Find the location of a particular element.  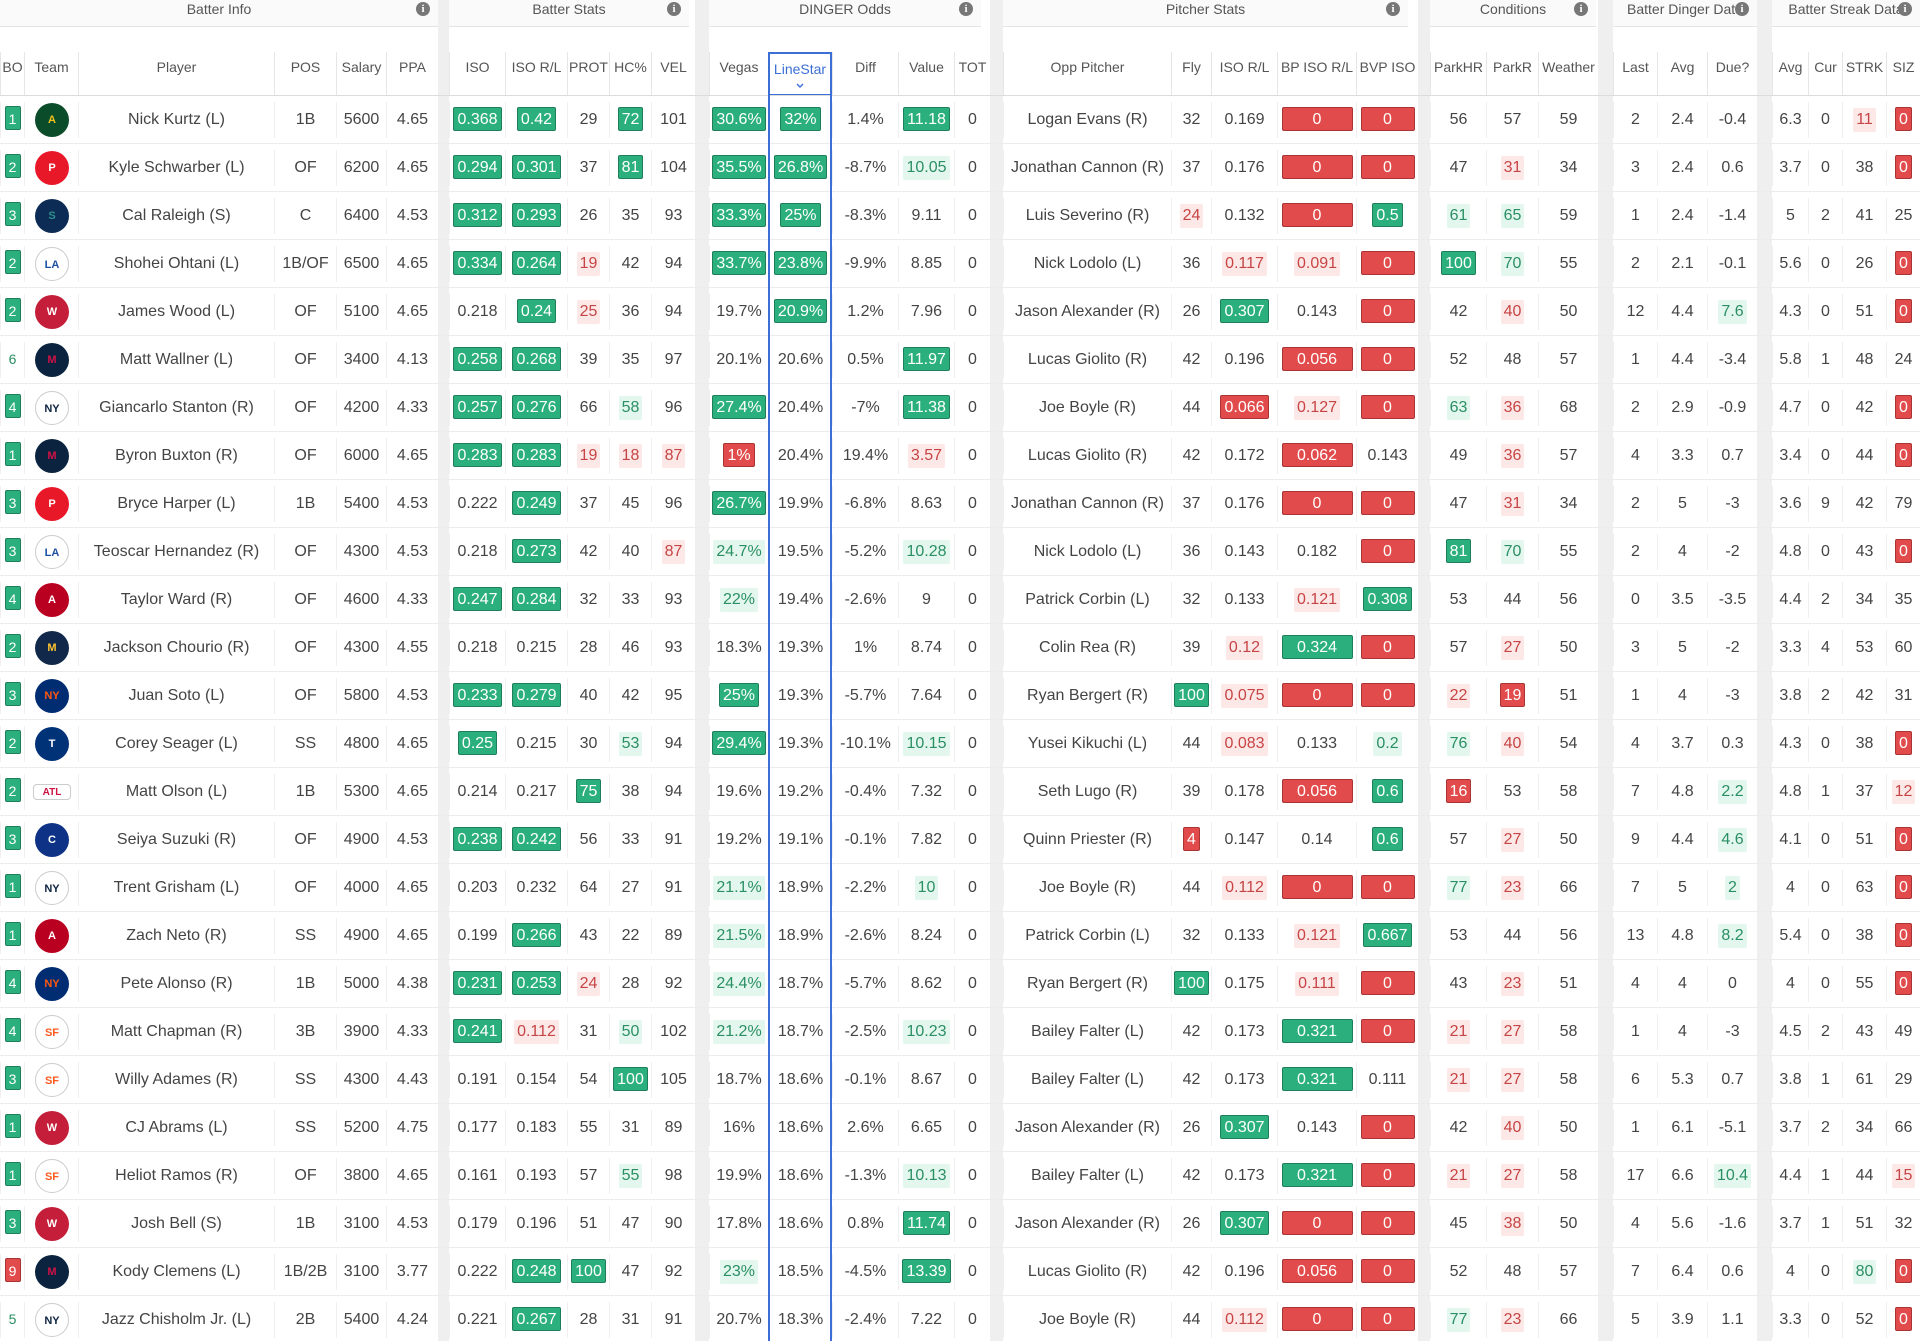

cell-player: Taylor Ward (R) is located at coordinates (176, 600).